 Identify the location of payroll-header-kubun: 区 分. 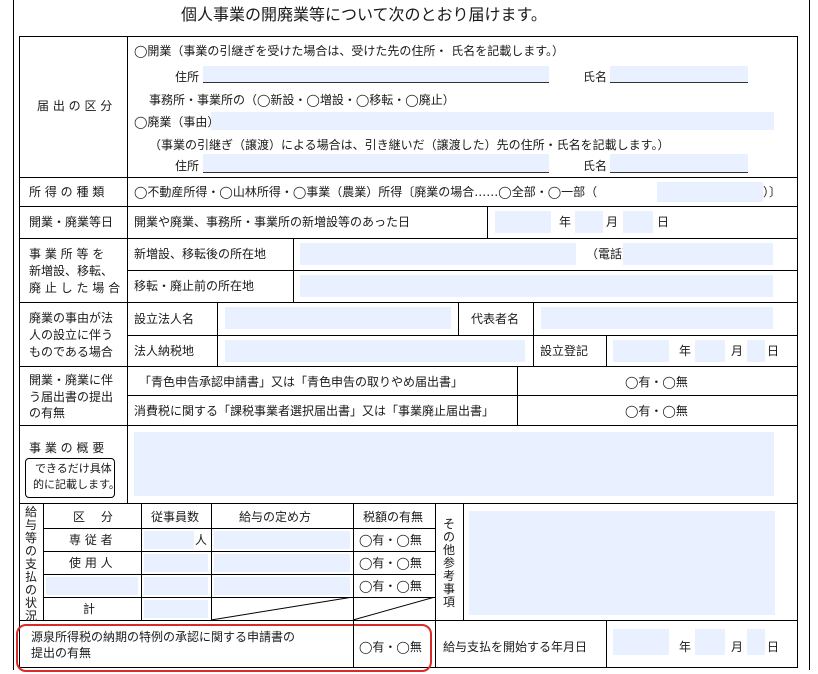
(93, 517).